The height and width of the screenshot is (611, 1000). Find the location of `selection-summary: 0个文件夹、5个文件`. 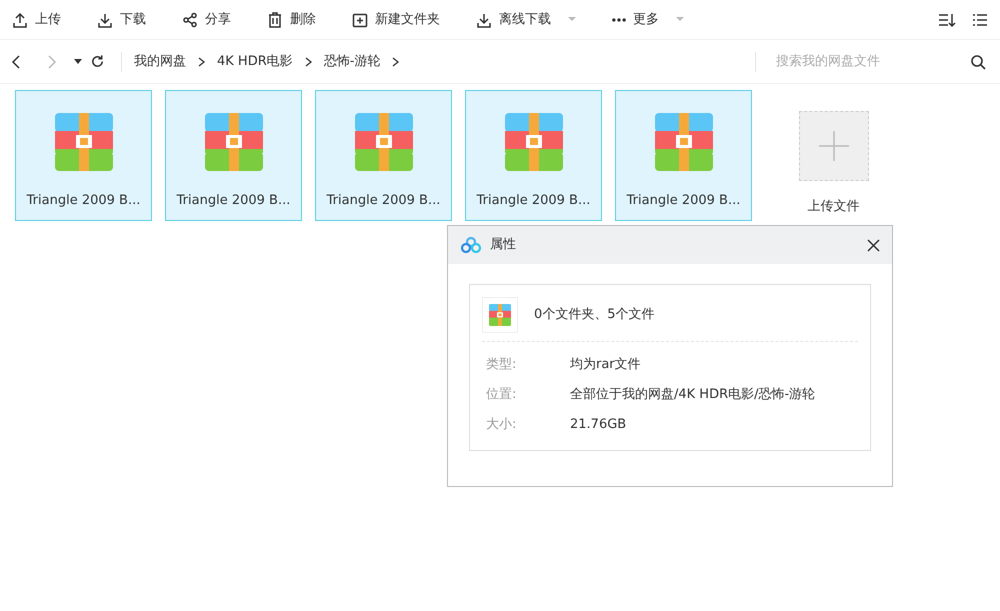

selection-summary: 0个文件夹、5个文件 is located at coordinates (594, 315).